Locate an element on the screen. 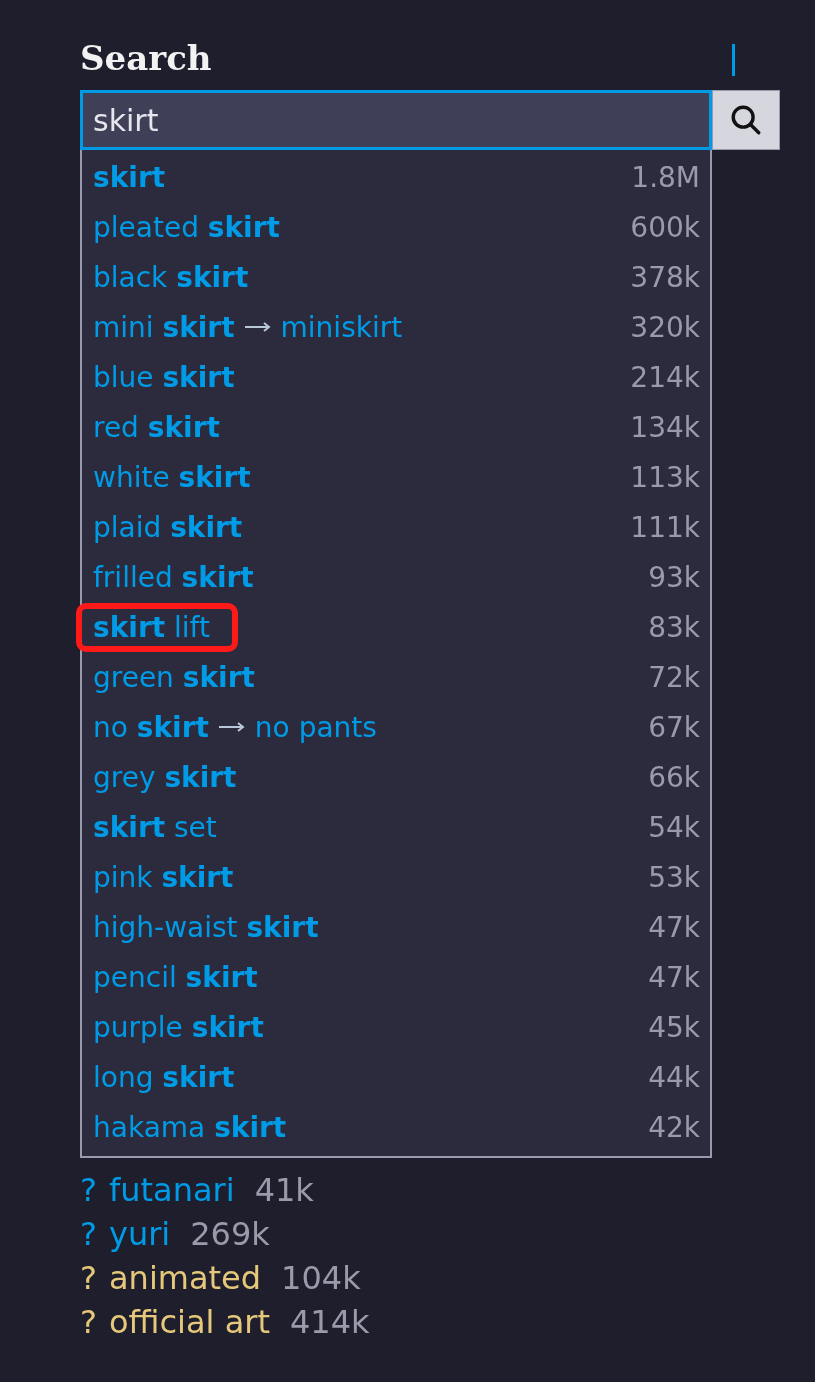 The height and width of the screenshot is (1382, 815). post-count: 1.8M is located at coordinates (665, 177).